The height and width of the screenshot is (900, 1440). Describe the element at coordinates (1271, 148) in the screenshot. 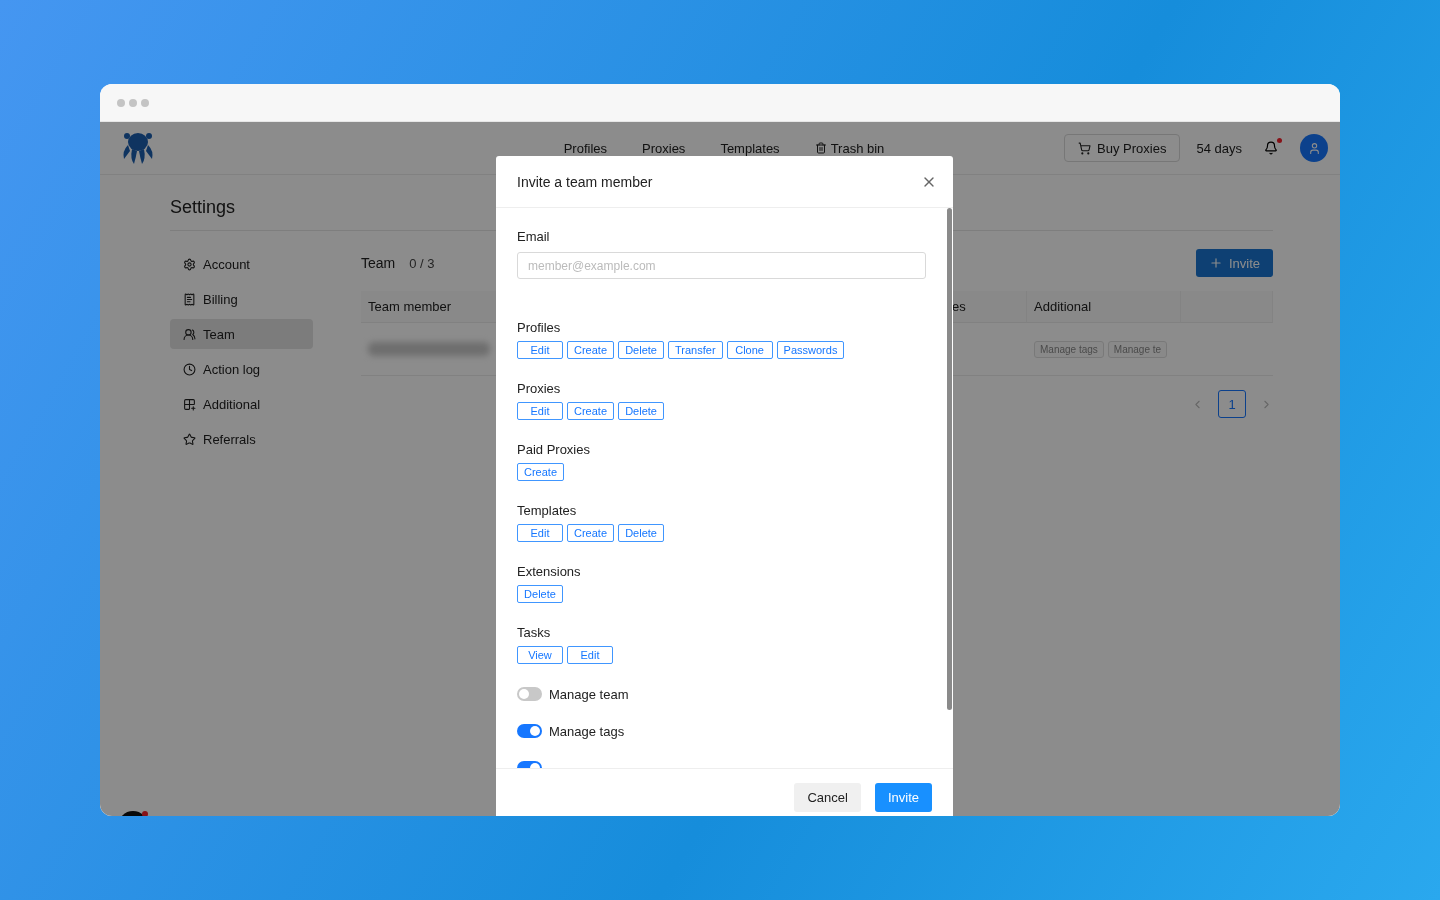

I see `bell-icon` at that location.